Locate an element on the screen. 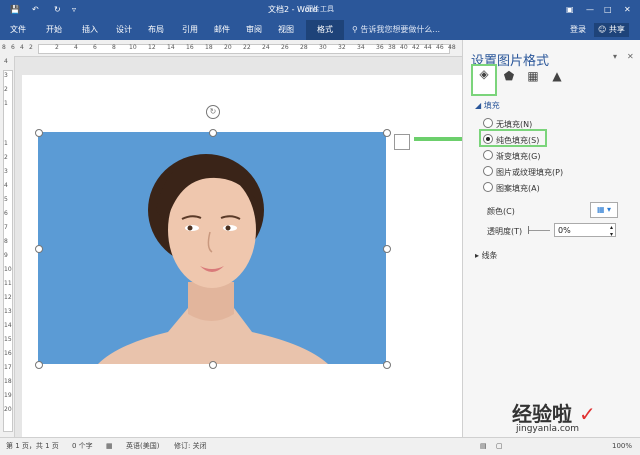 The image size is (640, 455). fill-section-header: ◢ 填充 is located at coordinates (487, 105).